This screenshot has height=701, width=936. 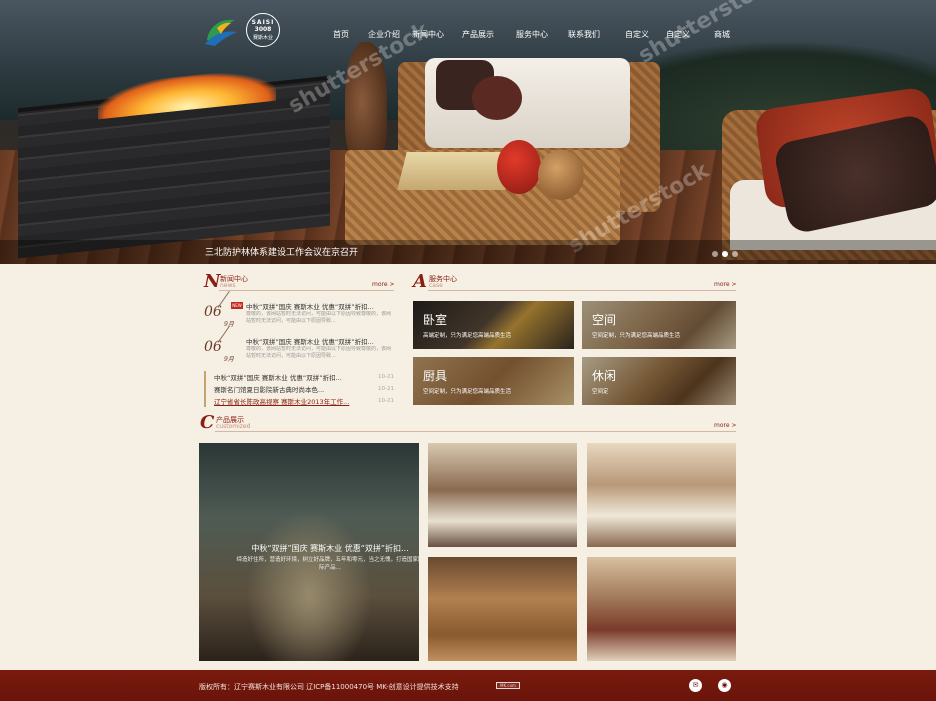 I want to click on weibo-icon: ◉, so click(x=724, y=685).